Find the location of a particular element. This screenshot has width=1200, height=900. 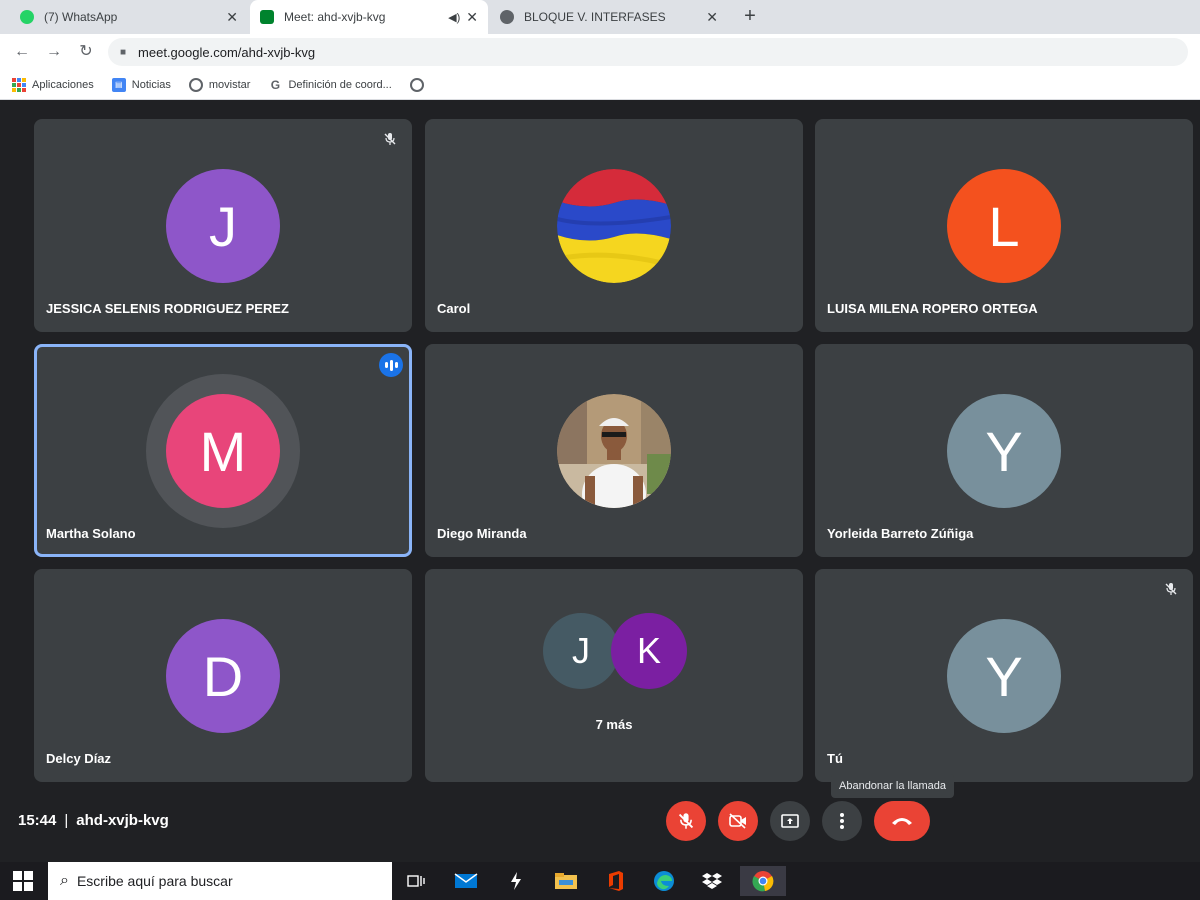

lock-icon: ■ is located at coordinates (123, 52).